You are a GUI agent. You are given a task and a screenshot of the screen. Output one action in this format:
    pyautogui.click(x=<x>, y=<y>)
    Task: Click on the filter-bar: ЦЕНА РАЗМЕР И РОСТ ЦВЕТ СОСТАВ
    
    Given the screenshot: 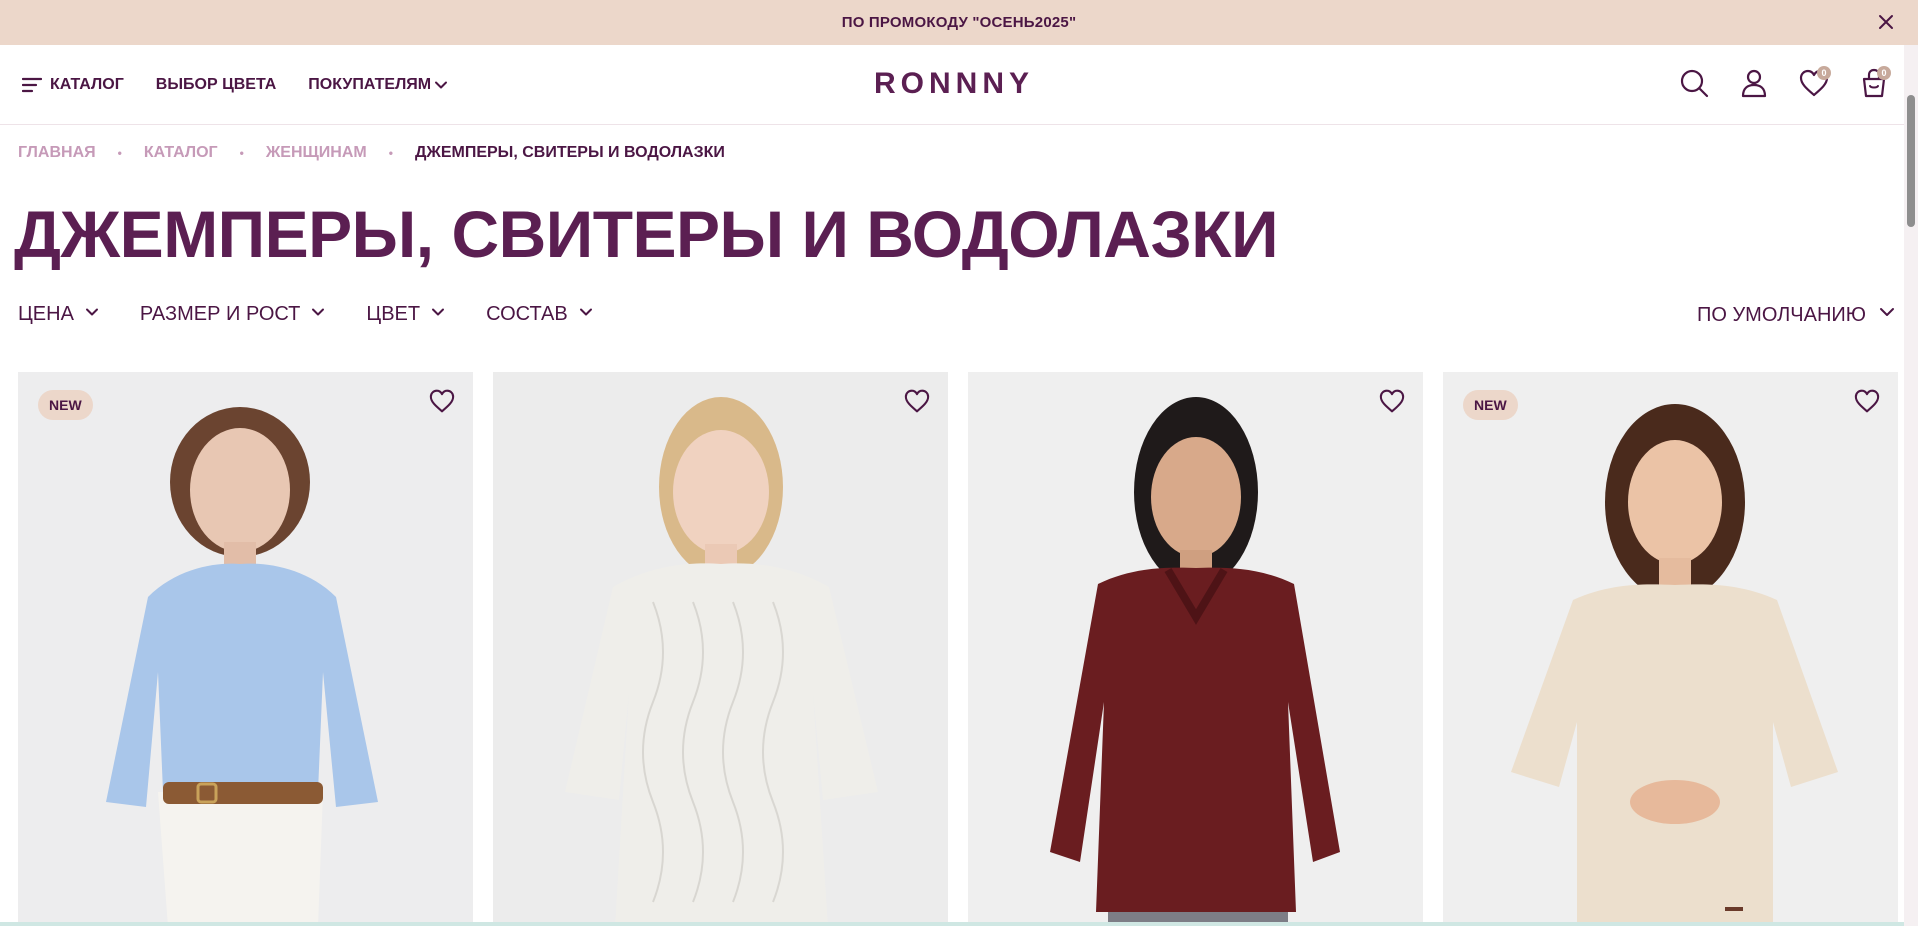 What is the action you would take?
    pyautogui.click(x=326, y=314)
    